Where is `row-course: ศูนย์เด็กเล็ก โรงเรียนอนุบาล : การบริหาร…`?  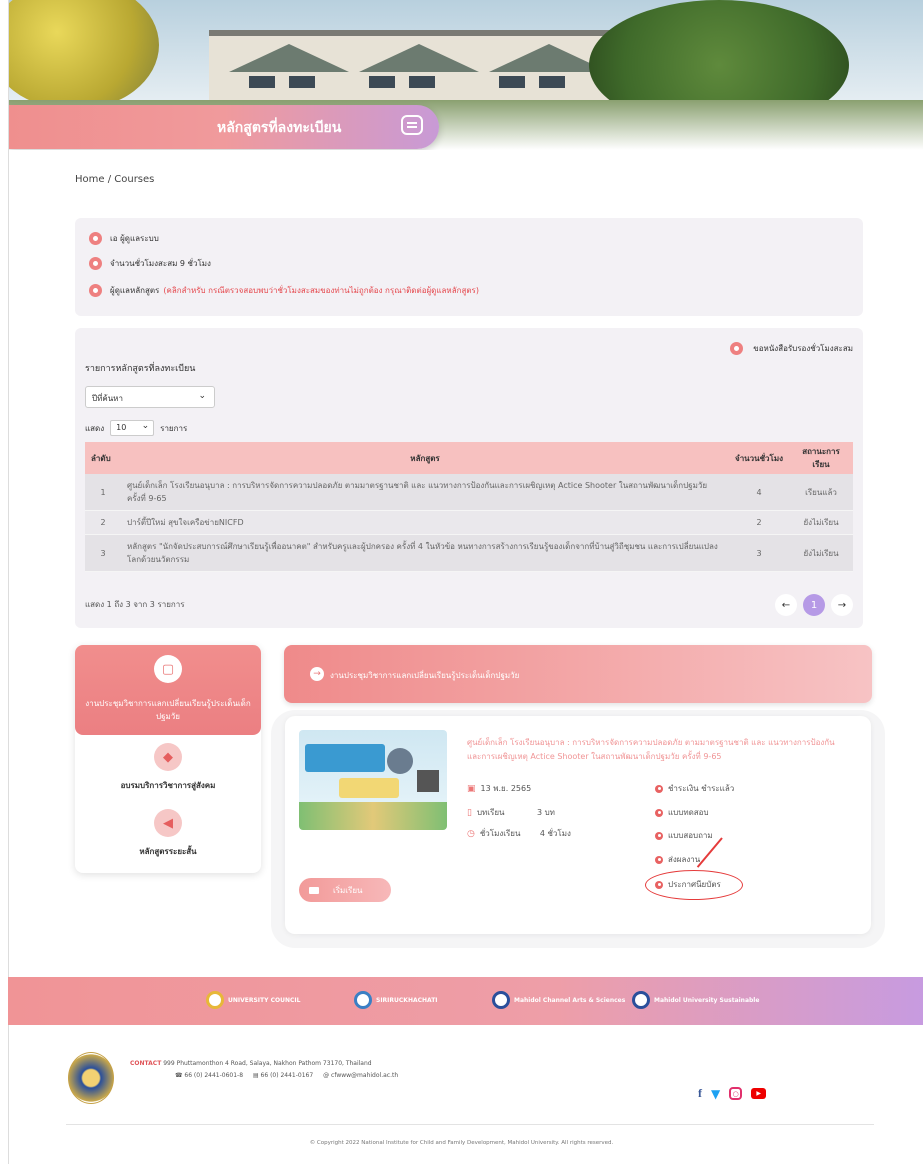 row-course: ศูนย์เด็กเล็ก โรงเรียนอนุบาล : การบริหาร… is located at coordinates (425, 492).